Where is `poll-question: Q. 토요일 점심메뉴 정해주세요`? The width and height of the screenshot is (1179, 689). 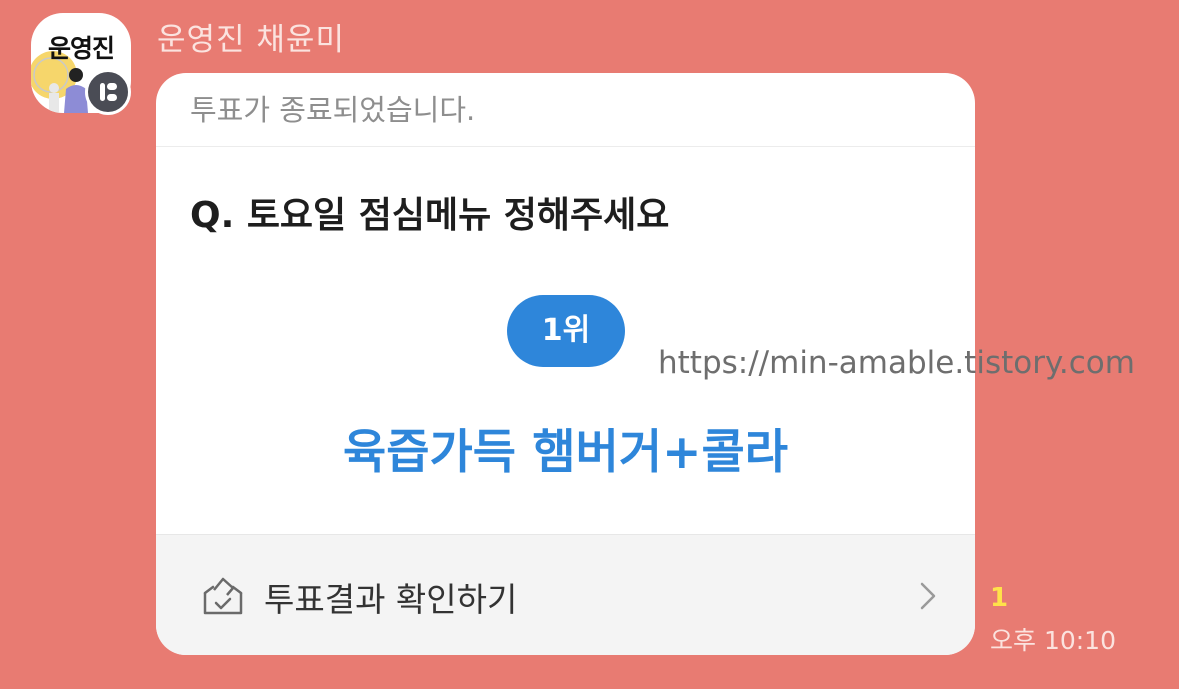
poll-question: Q. 토요일 점심메뉴 정해주세요 is located at coordinates (430, 215).